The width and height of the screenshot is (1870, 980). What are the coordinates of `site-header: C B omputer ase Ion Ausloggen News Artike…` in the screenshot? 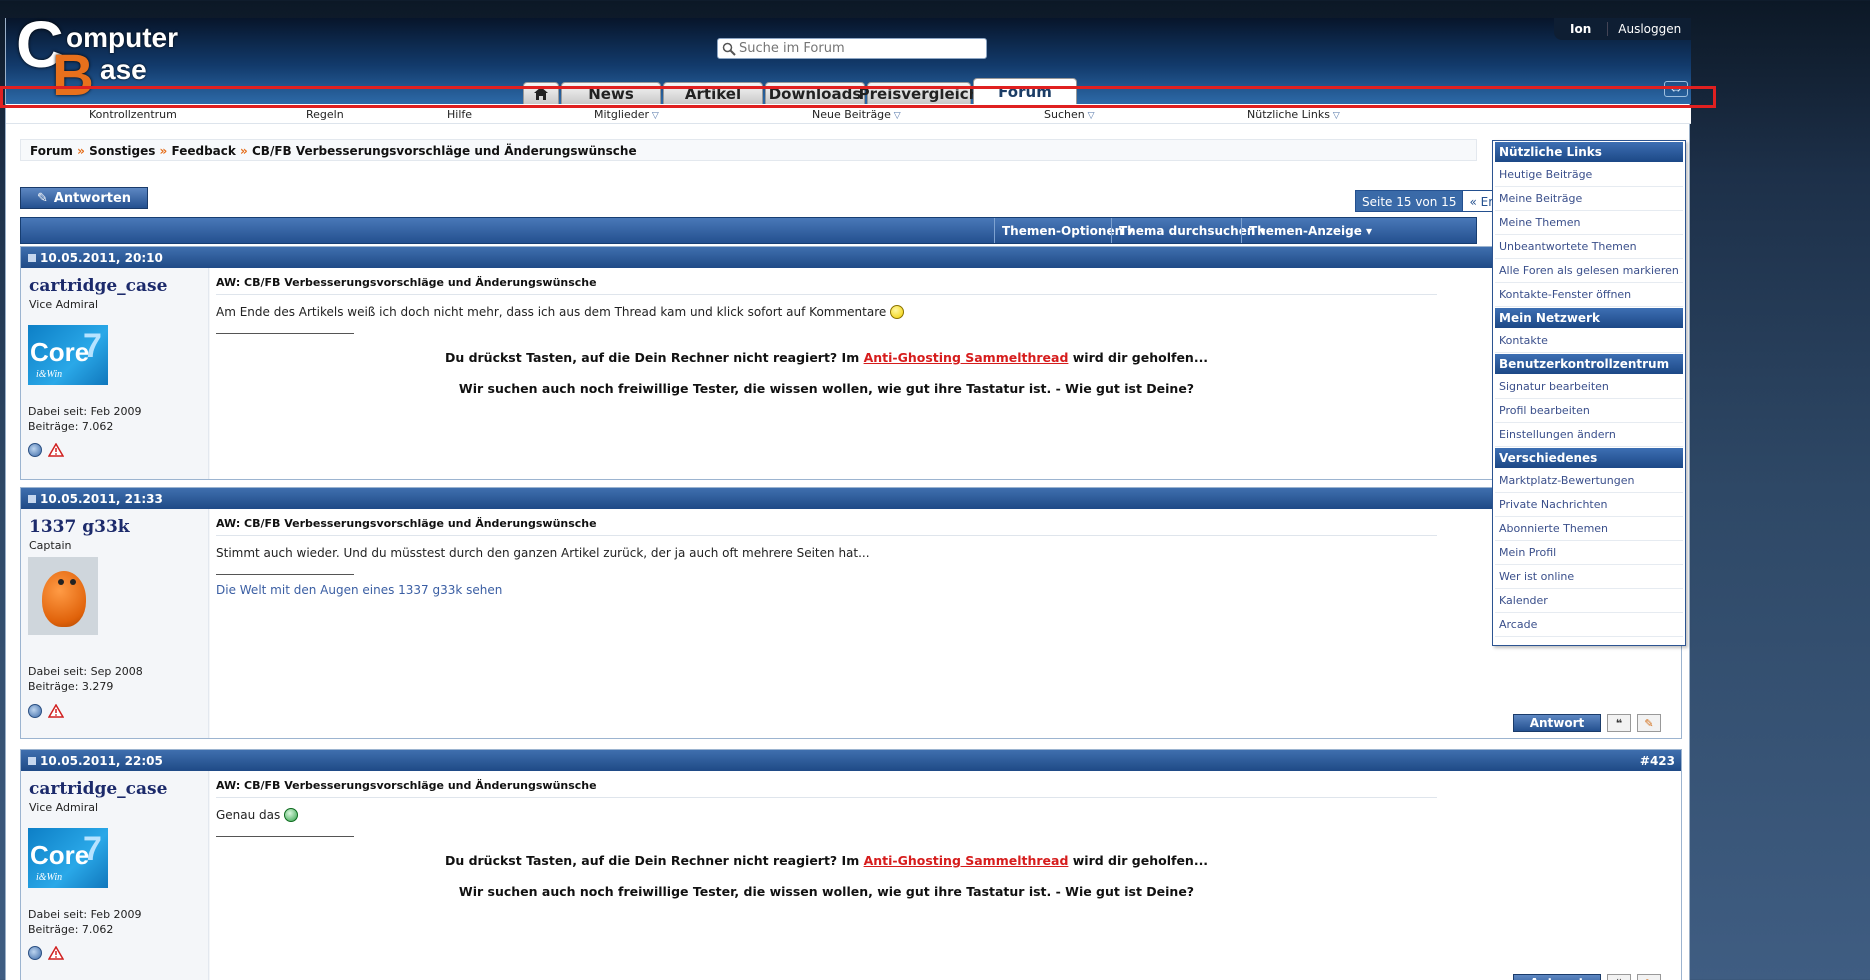 It's located at (848, 57).